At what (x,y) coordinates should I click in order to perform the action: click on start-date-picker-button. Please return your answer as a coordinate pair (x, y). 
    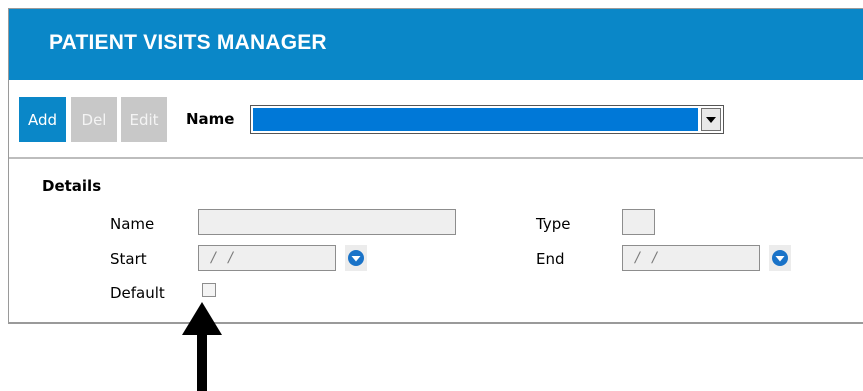
    Looking at the image, I should click on (356, 258).